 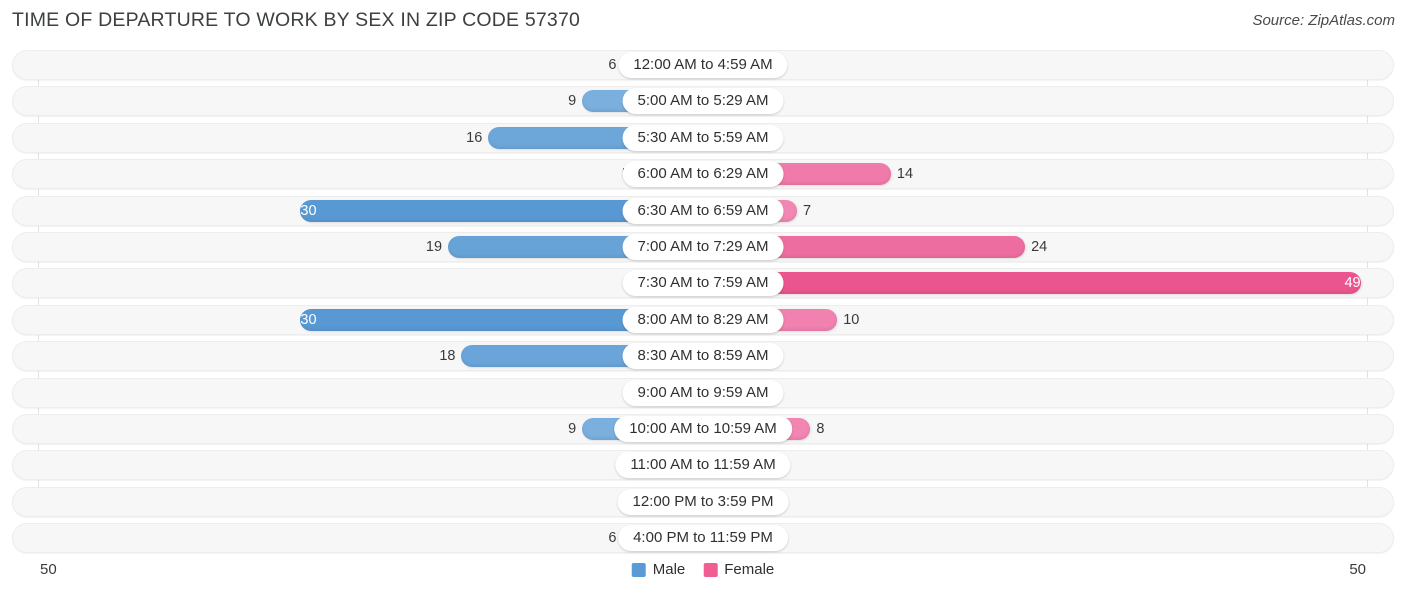 I want to click on chart-footer: 50 50 Male Female, so click(x=703, y=573).